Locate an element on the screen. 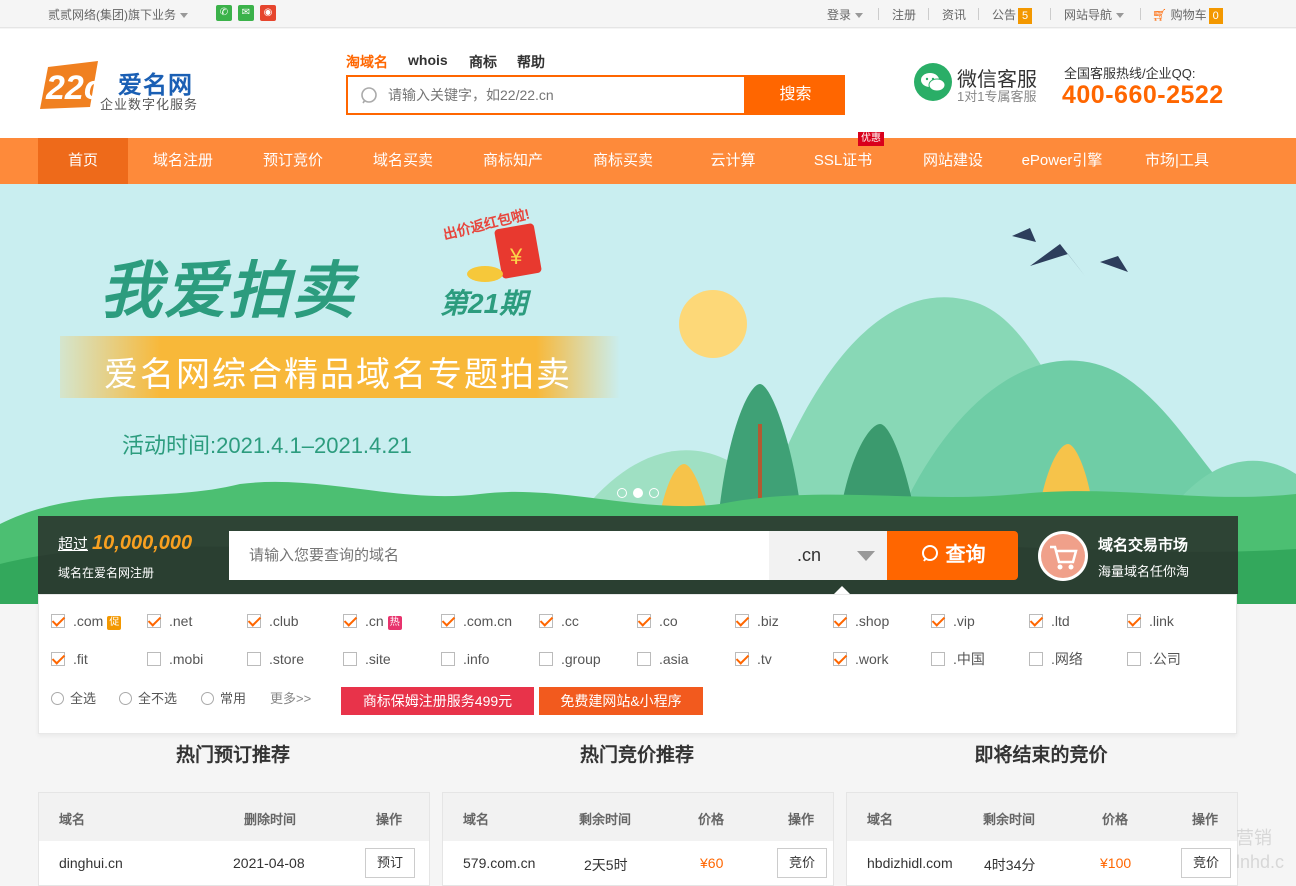  nav-item-reserve-bid: 预订竞价 is located at coordinates (293, 161).